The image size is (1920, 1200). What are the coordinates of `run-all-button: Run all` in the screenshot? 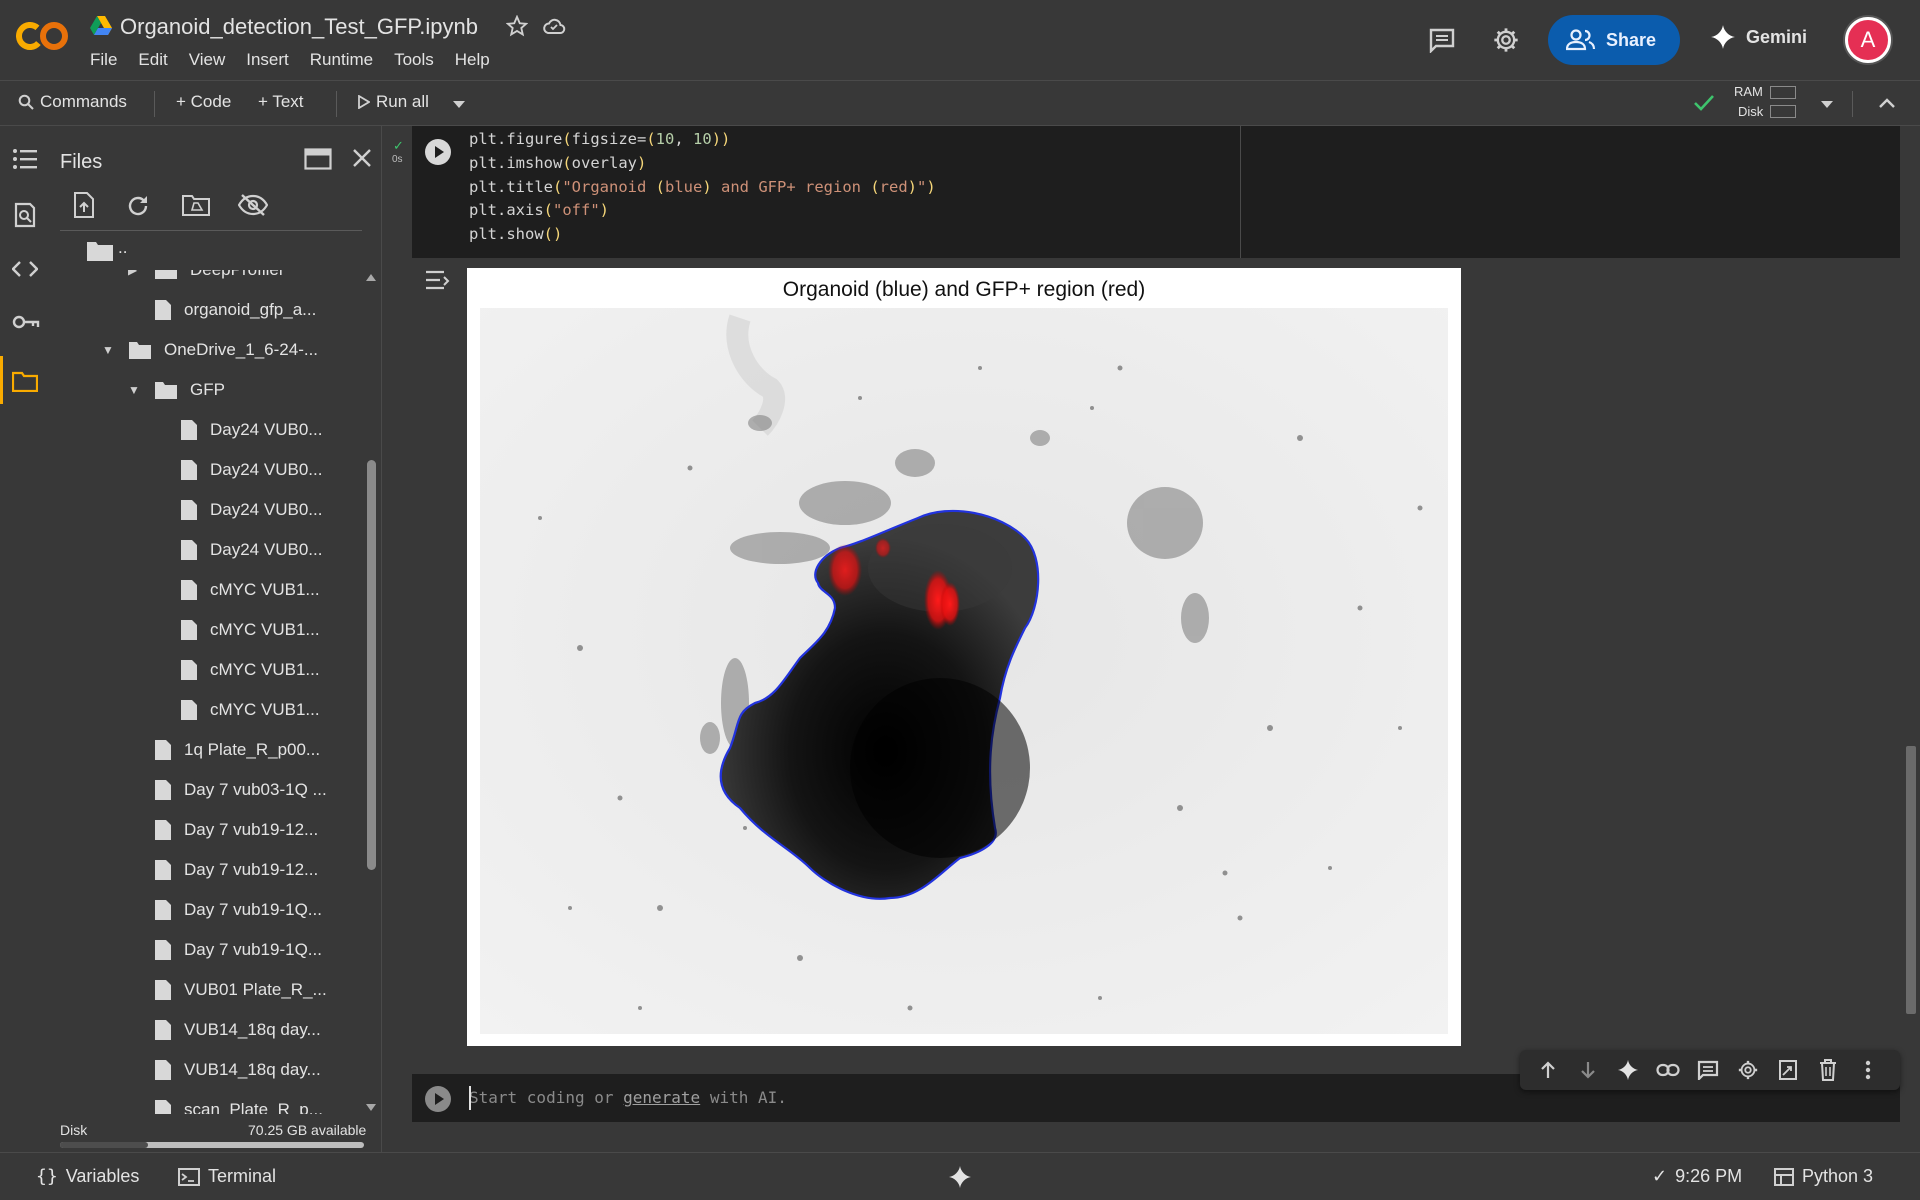 It's located at (393, 102).